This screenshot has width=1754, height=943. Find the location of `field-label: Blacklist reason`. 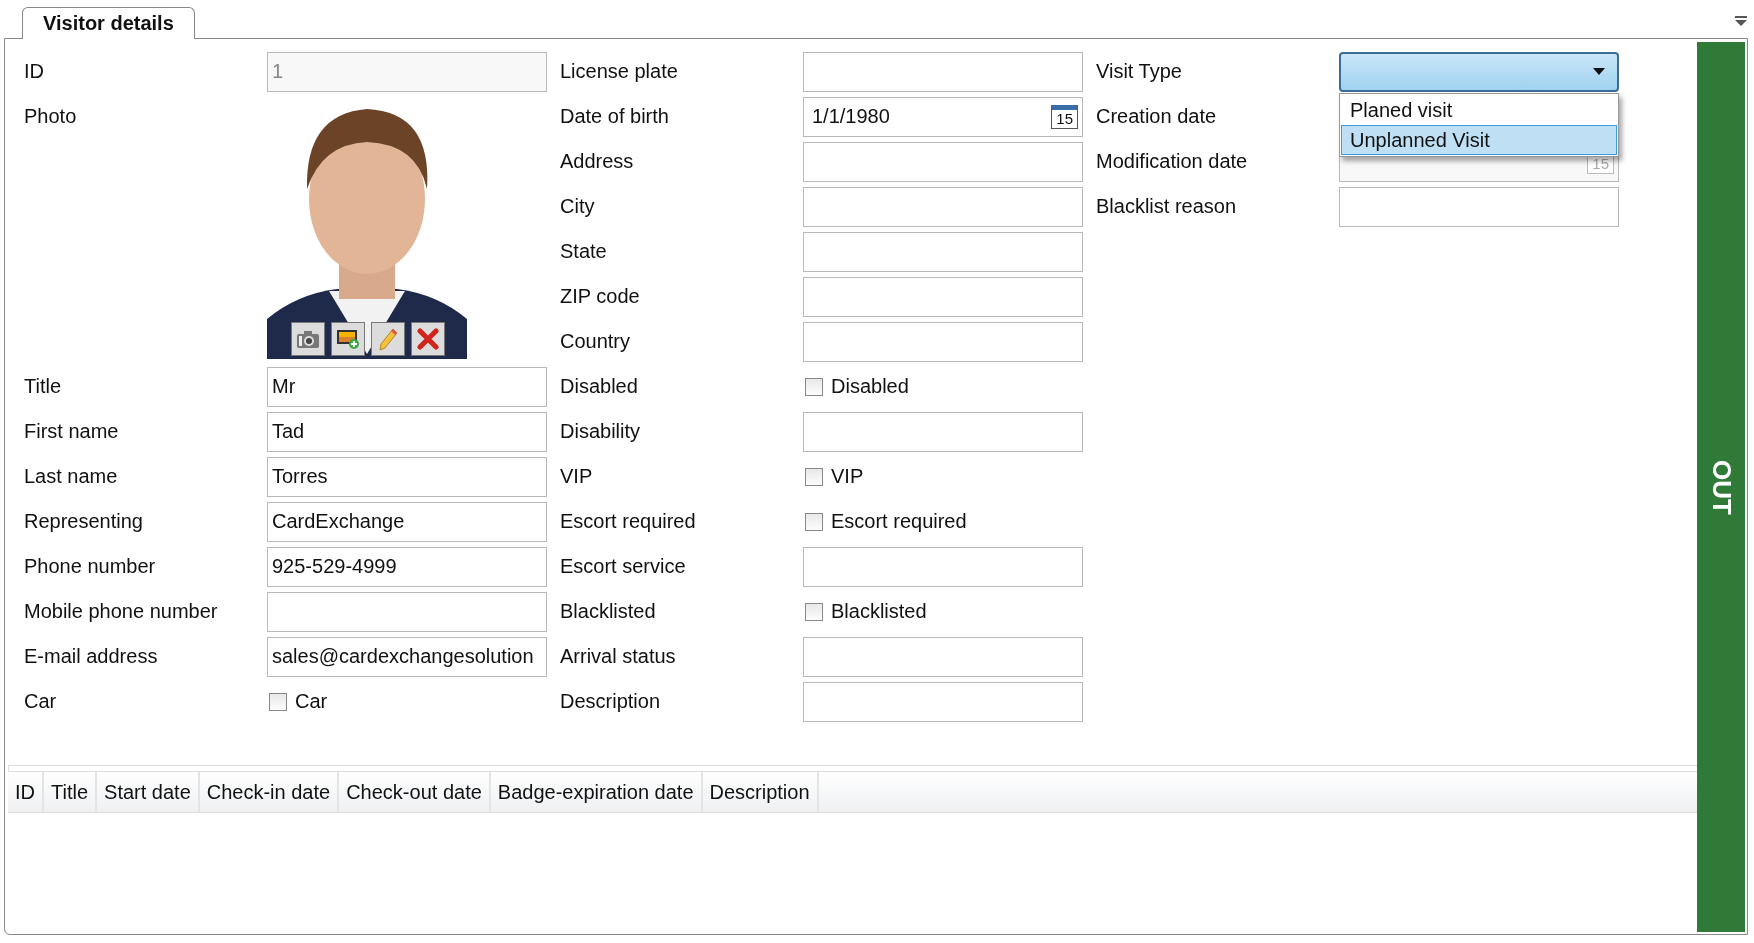

field-label: Blacklist reason is located at coordinates (1167, 206).